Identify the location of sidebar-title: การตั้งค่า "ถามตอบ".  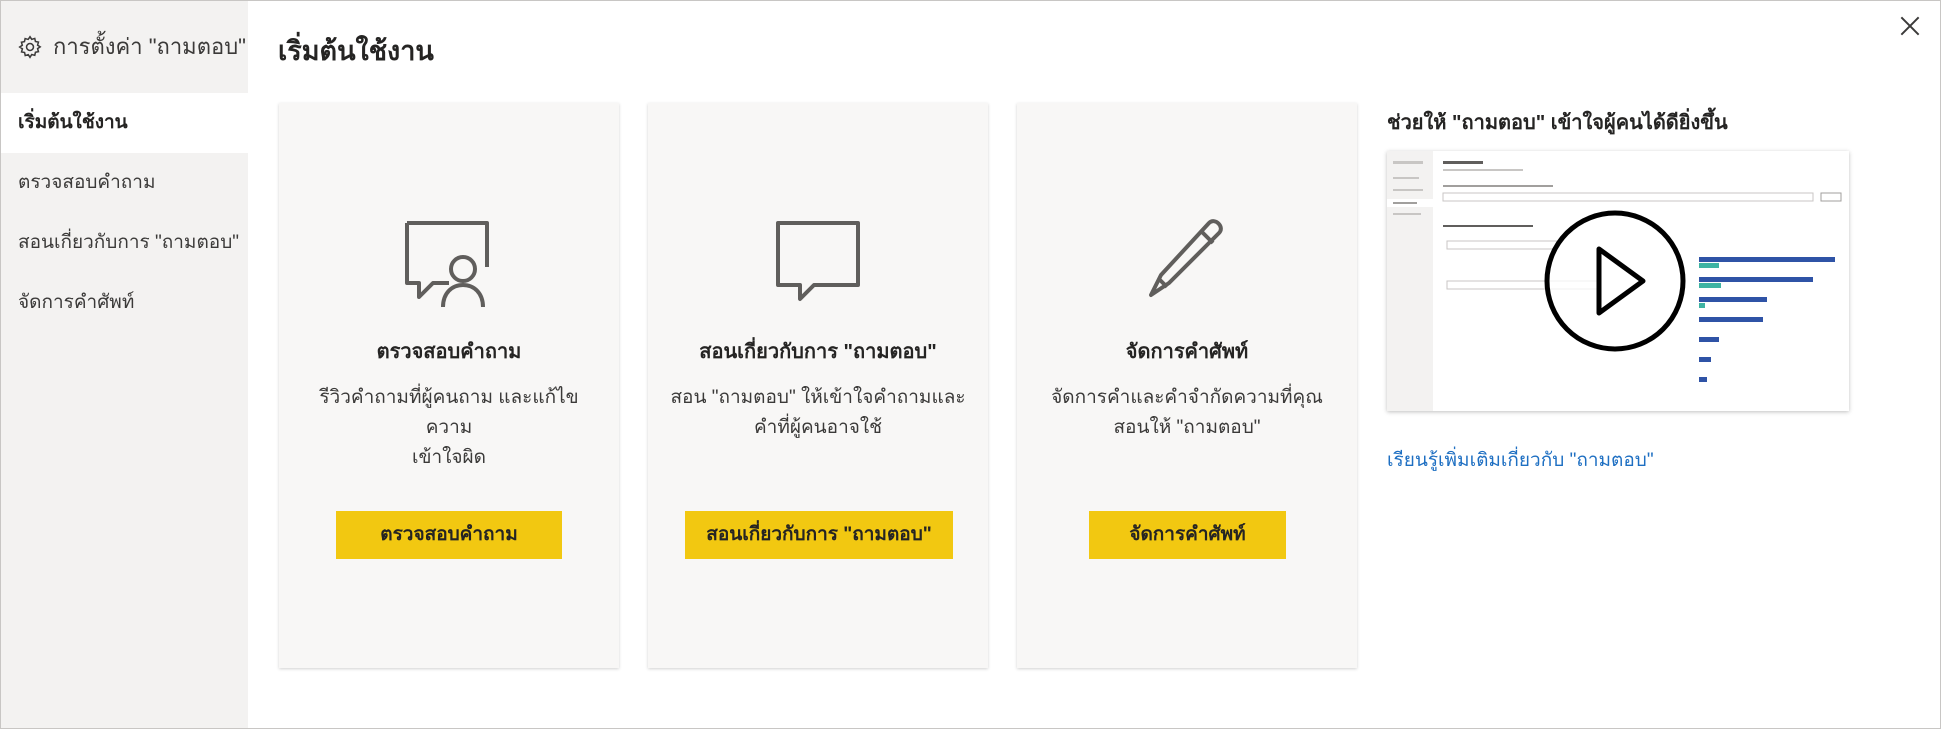
(149, 46).